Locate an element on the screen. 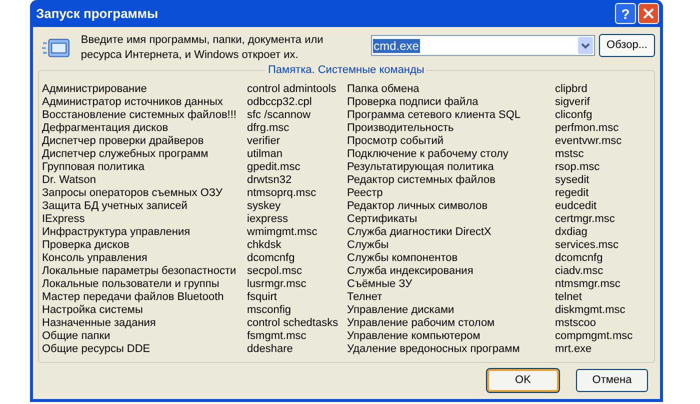 The image size is (700, 404). close-icon is located at coordinates (648, 13).